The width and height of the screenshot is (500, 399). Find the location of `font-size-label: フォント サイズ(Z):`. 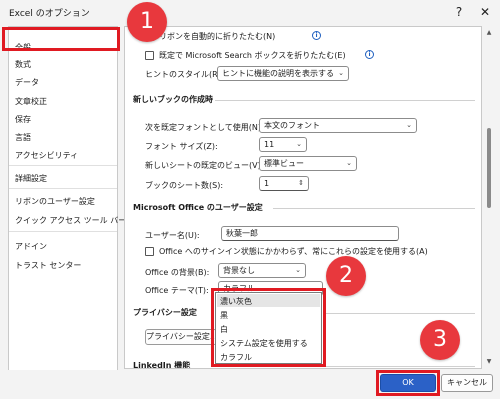

font-size-label: フォント サイズ(Z): is located at coordinates (181, 146).